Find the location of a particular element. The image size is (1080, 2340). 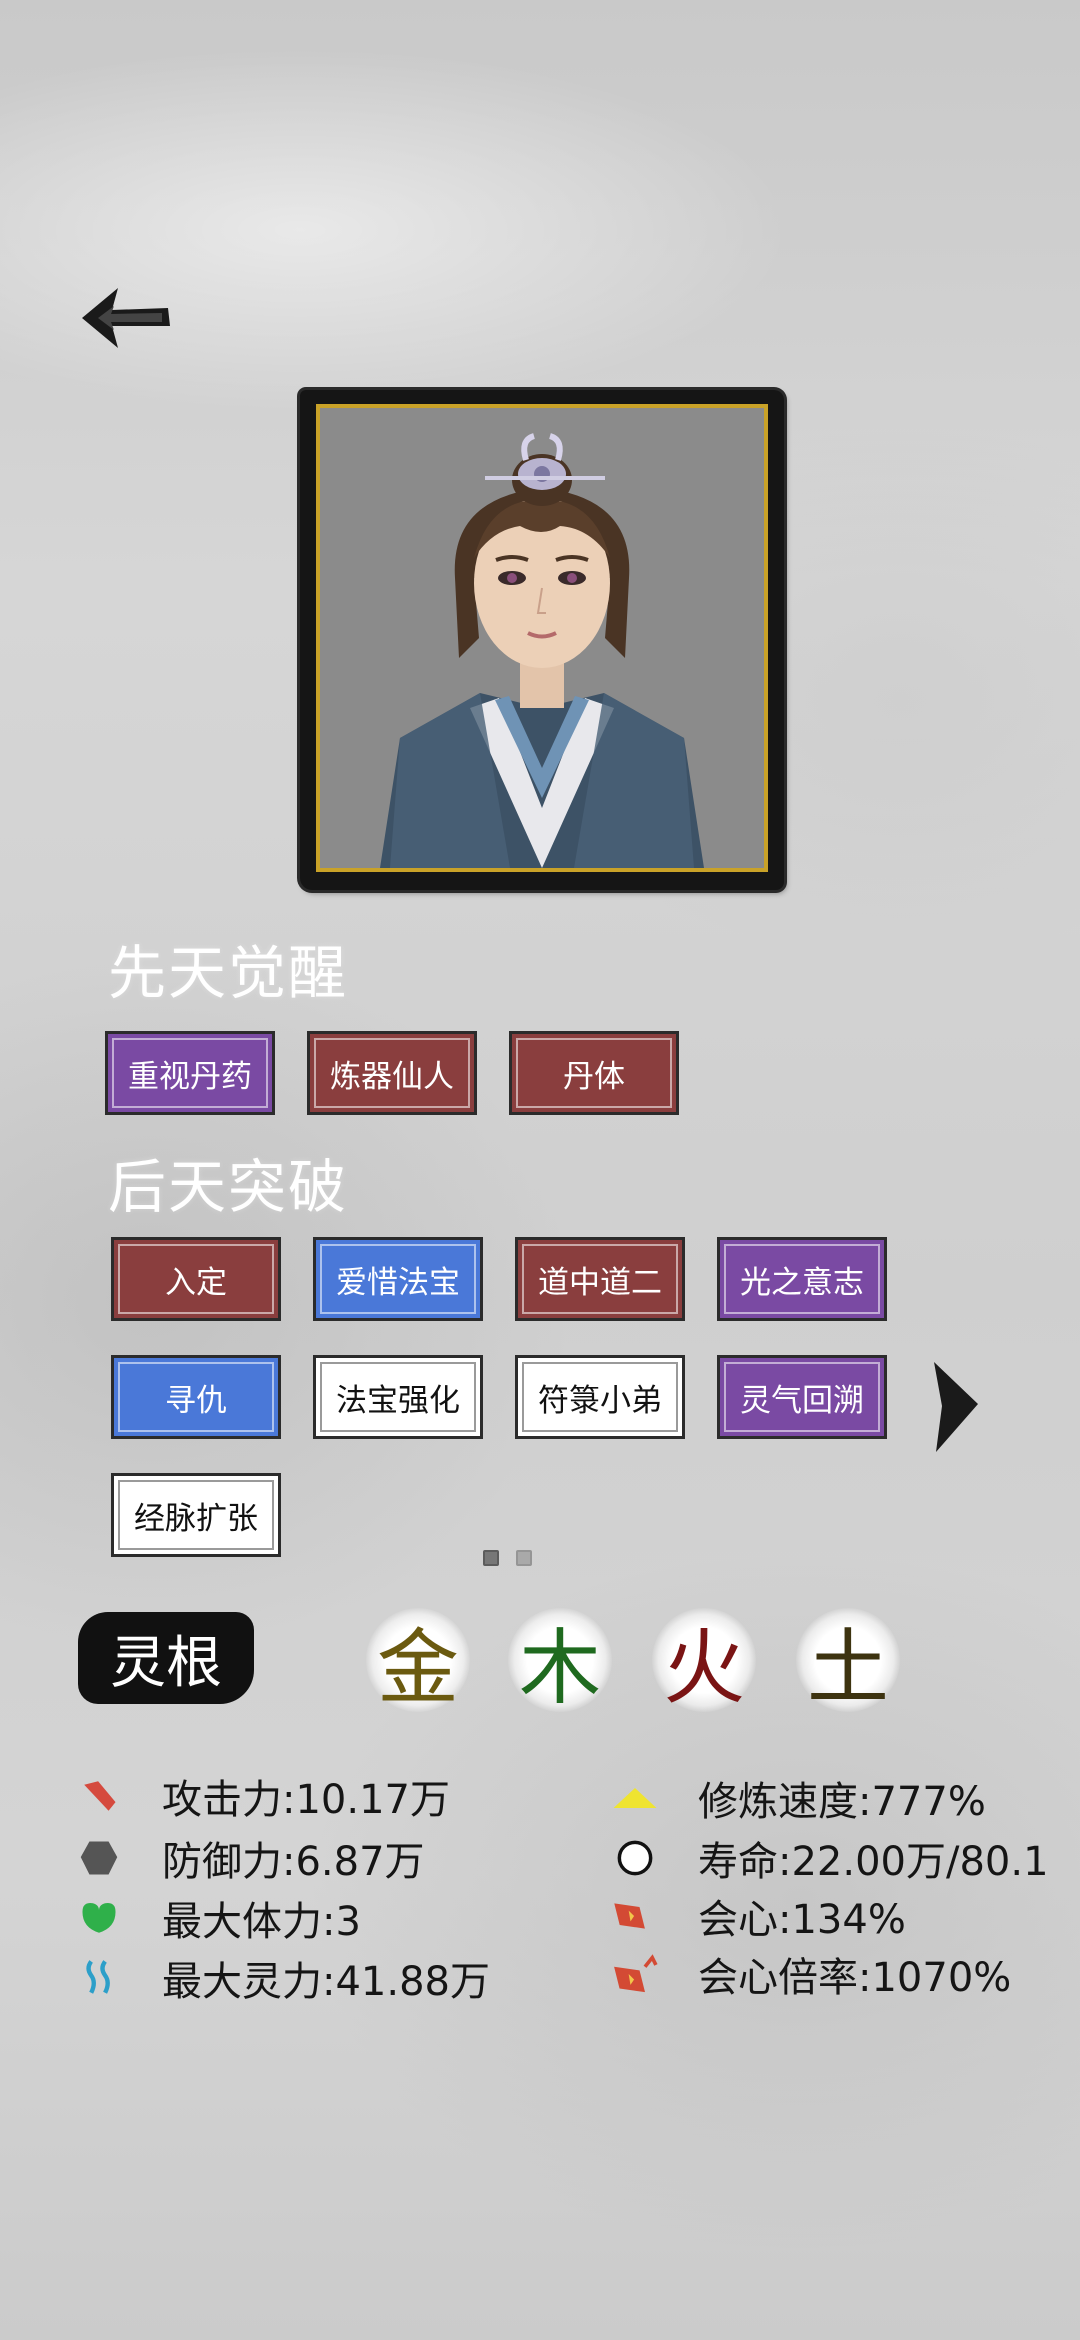

stat-lifespan: 寿命:22.00万/80.1 is located at coordinates (830, 1858).